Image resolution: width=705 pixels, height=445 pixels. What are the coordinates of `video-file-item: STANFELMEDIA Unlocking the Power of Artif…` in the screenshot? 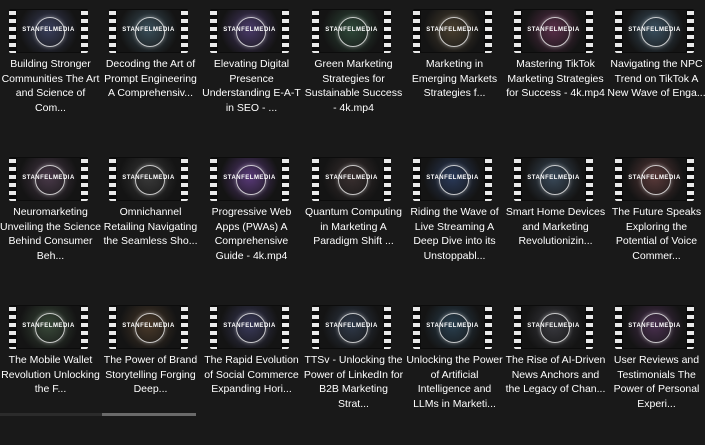 It's located at (454, 375).